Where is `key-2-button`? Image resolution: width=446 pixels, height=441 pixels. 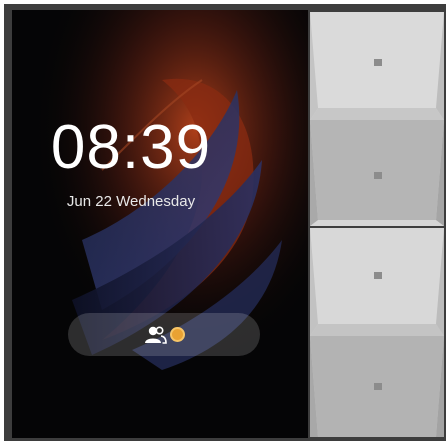 key-2-button is located at coordinates (377, 170).